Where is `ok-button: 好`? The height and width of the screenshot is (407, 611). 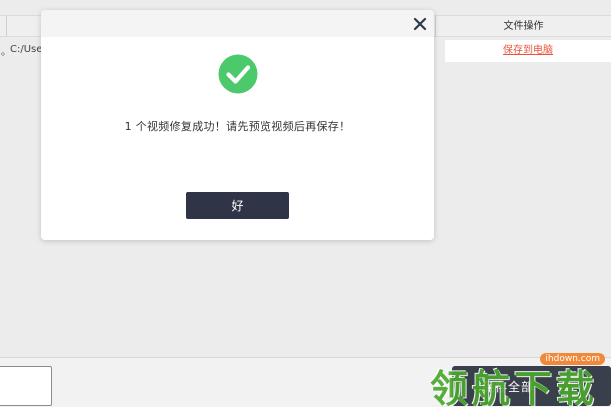 ok-button: 好 is located at coordinates (237, 205).